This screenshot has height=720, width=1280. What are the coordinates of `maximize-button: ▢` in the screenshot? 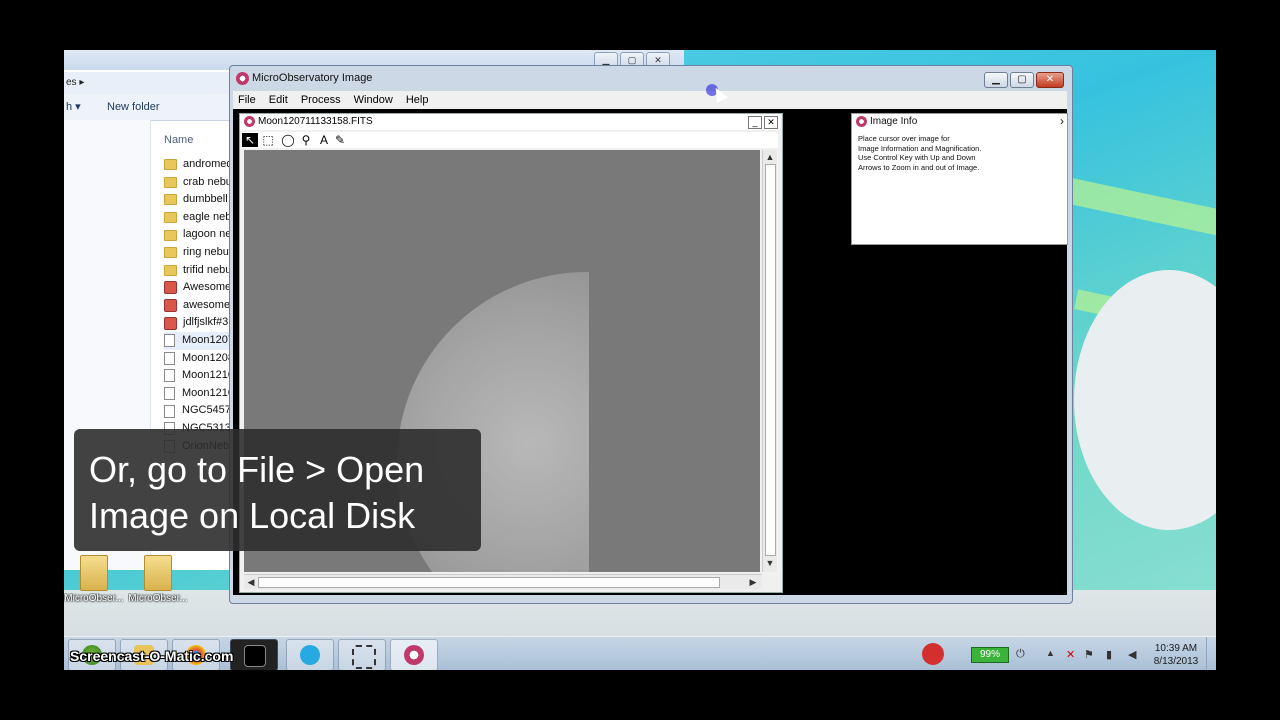 It's located at (1022, 80).